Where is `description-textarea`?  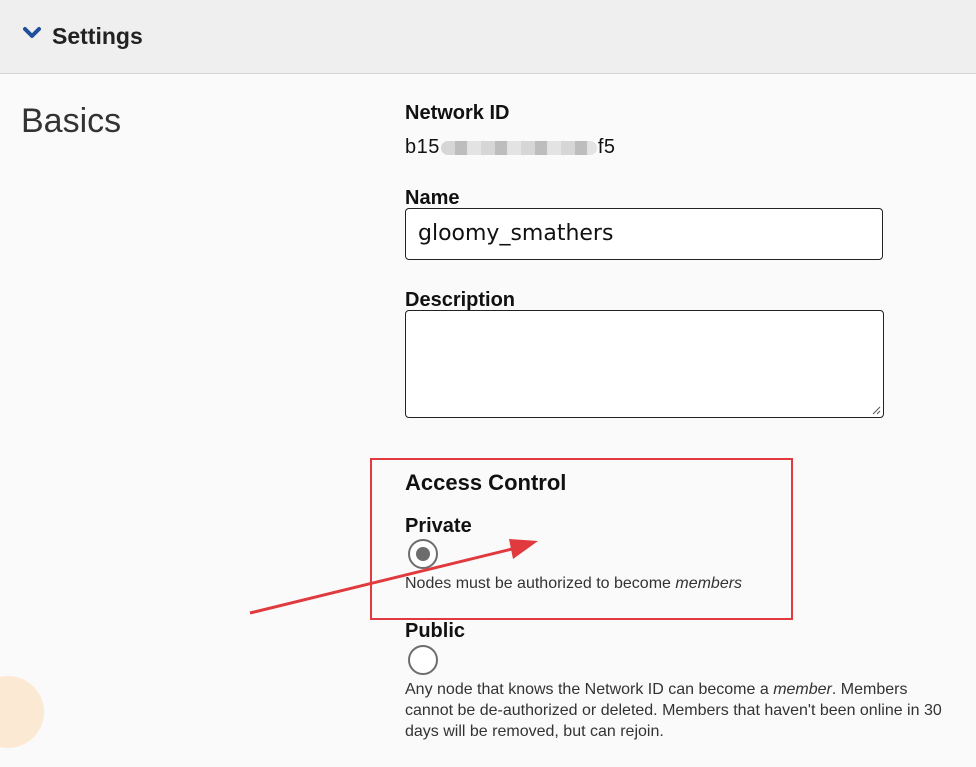 description-textarea is located at coordinates (644, 364).